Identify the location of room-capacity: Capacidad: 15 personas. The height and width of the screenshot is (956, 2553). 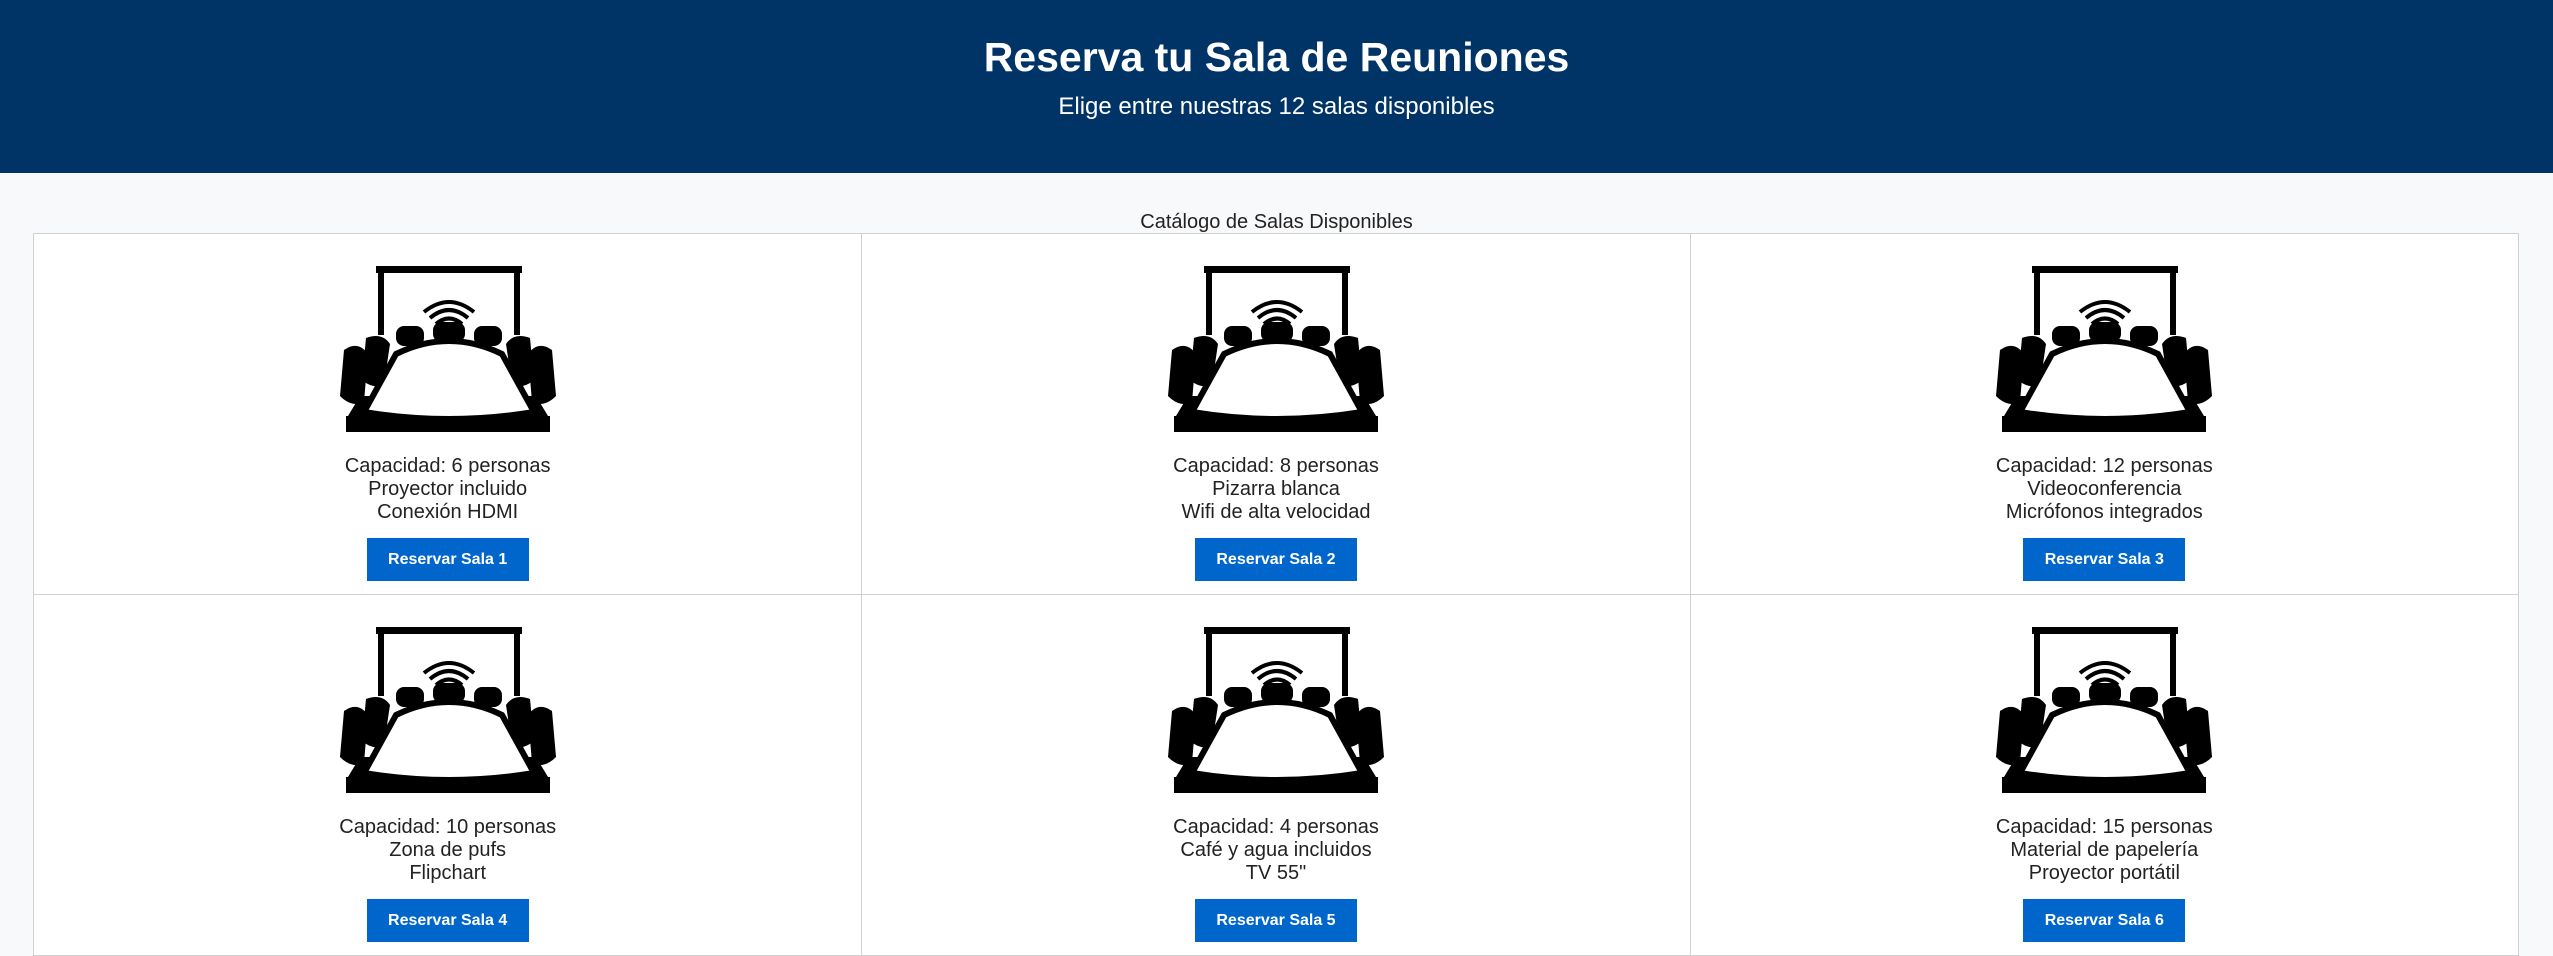
(2104, 827).